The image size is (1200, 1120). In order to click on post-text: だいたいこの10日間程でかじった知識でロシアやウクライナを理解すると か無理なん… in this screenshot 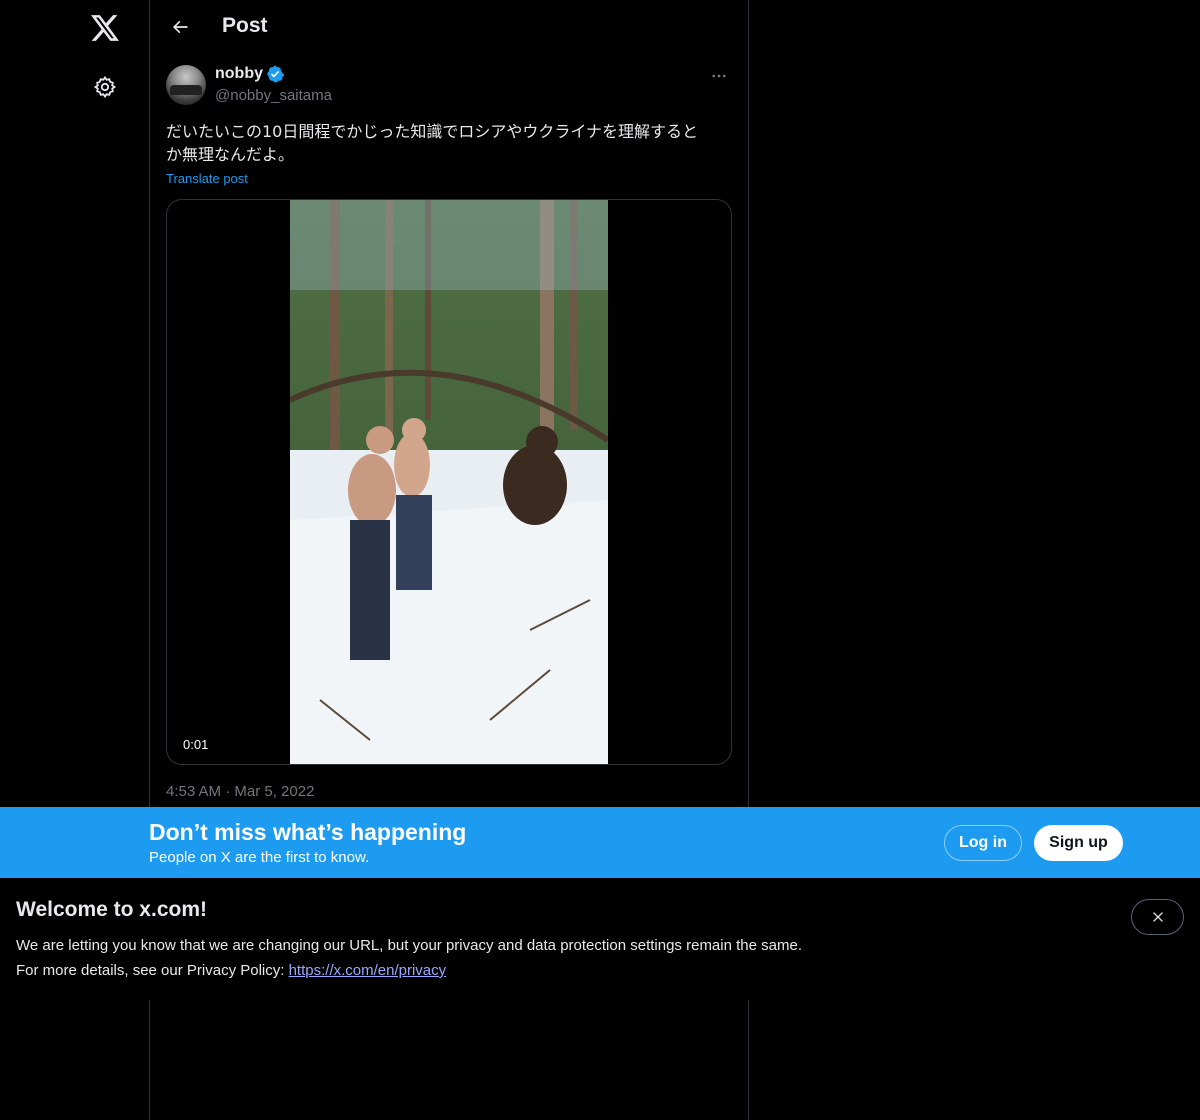, I will do `click(450, 143)`.